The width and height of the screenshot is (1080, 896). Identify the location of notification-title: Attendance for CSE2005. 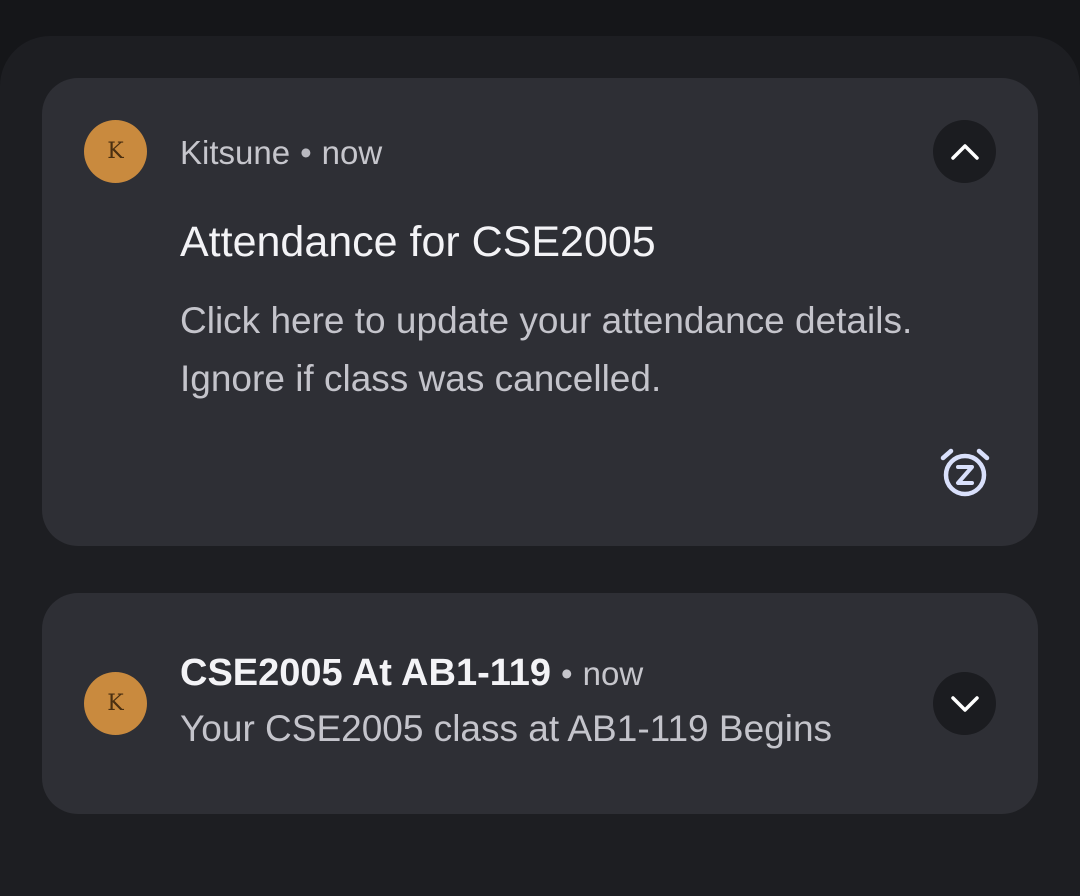
(418, 242).